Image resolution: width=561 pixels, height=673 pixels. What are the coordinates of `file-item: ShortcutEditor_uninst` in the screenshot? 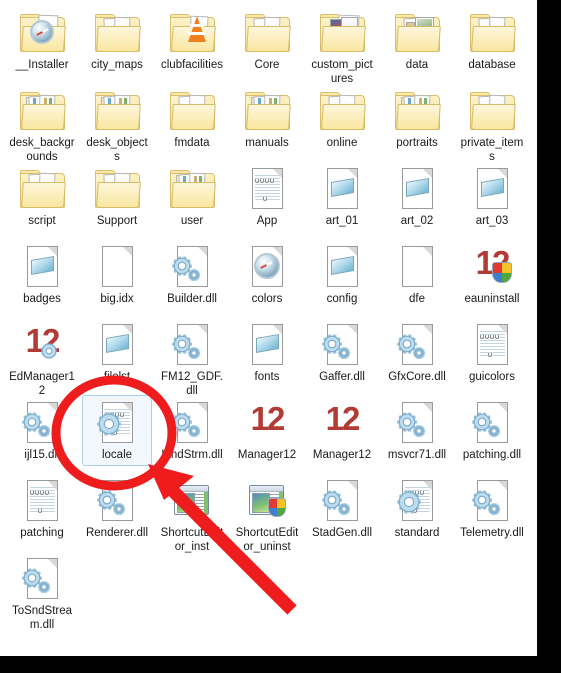 It's located at (267, 514).